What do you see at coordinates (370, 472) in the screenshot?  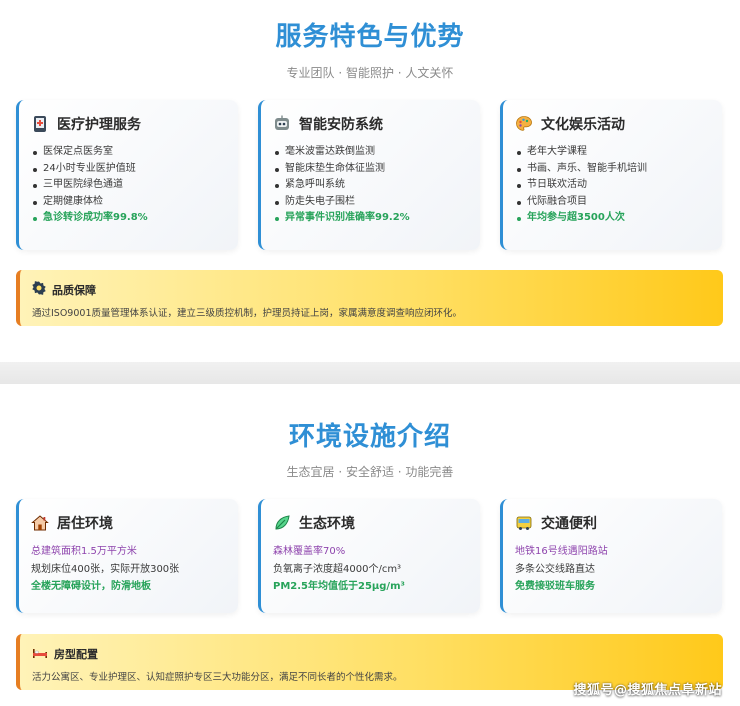 I see `facilities-section-subtitle: 生态宜居 · 安全舒适 · 功能完善` at bounding box center [370, 472].